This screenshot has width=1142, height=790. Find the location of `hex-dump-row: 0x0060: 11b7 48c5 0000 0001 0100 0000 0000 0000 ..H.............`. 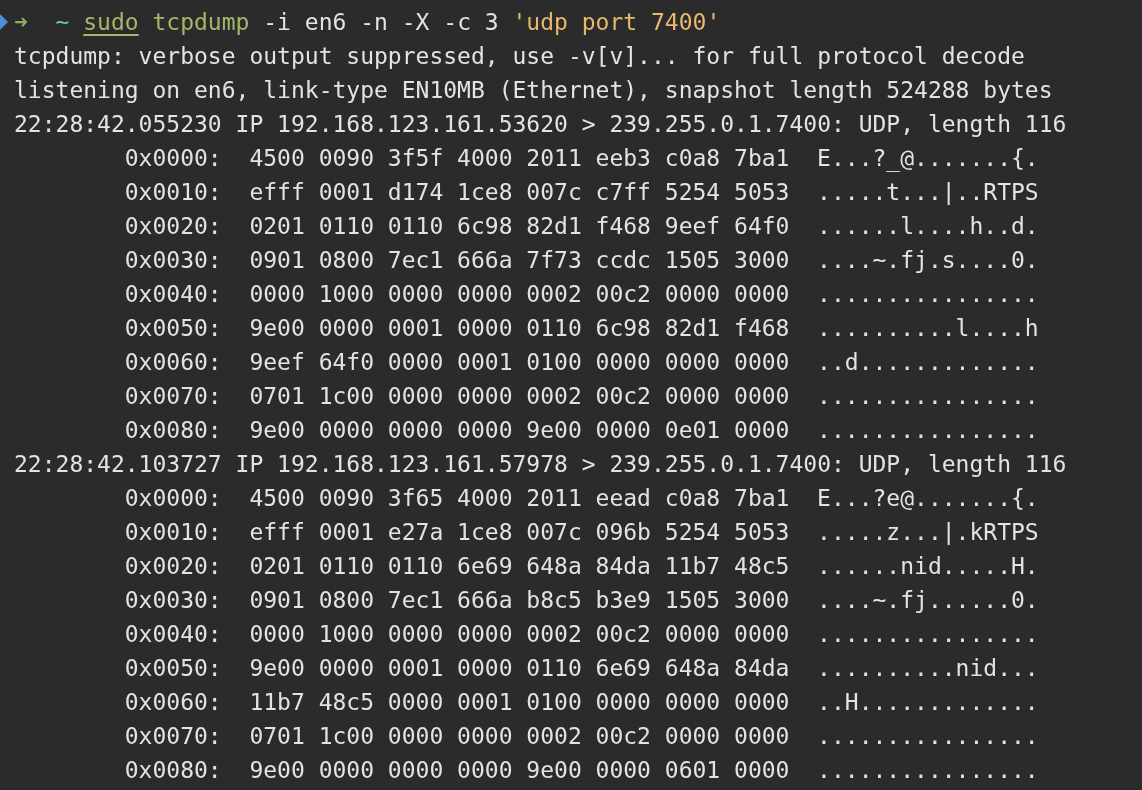

hex-dump-row: 0x0060: 11b7 48c5 0000 0001 0100 0000 0000 0000 ..H............. is located at coordinates (581, 702).